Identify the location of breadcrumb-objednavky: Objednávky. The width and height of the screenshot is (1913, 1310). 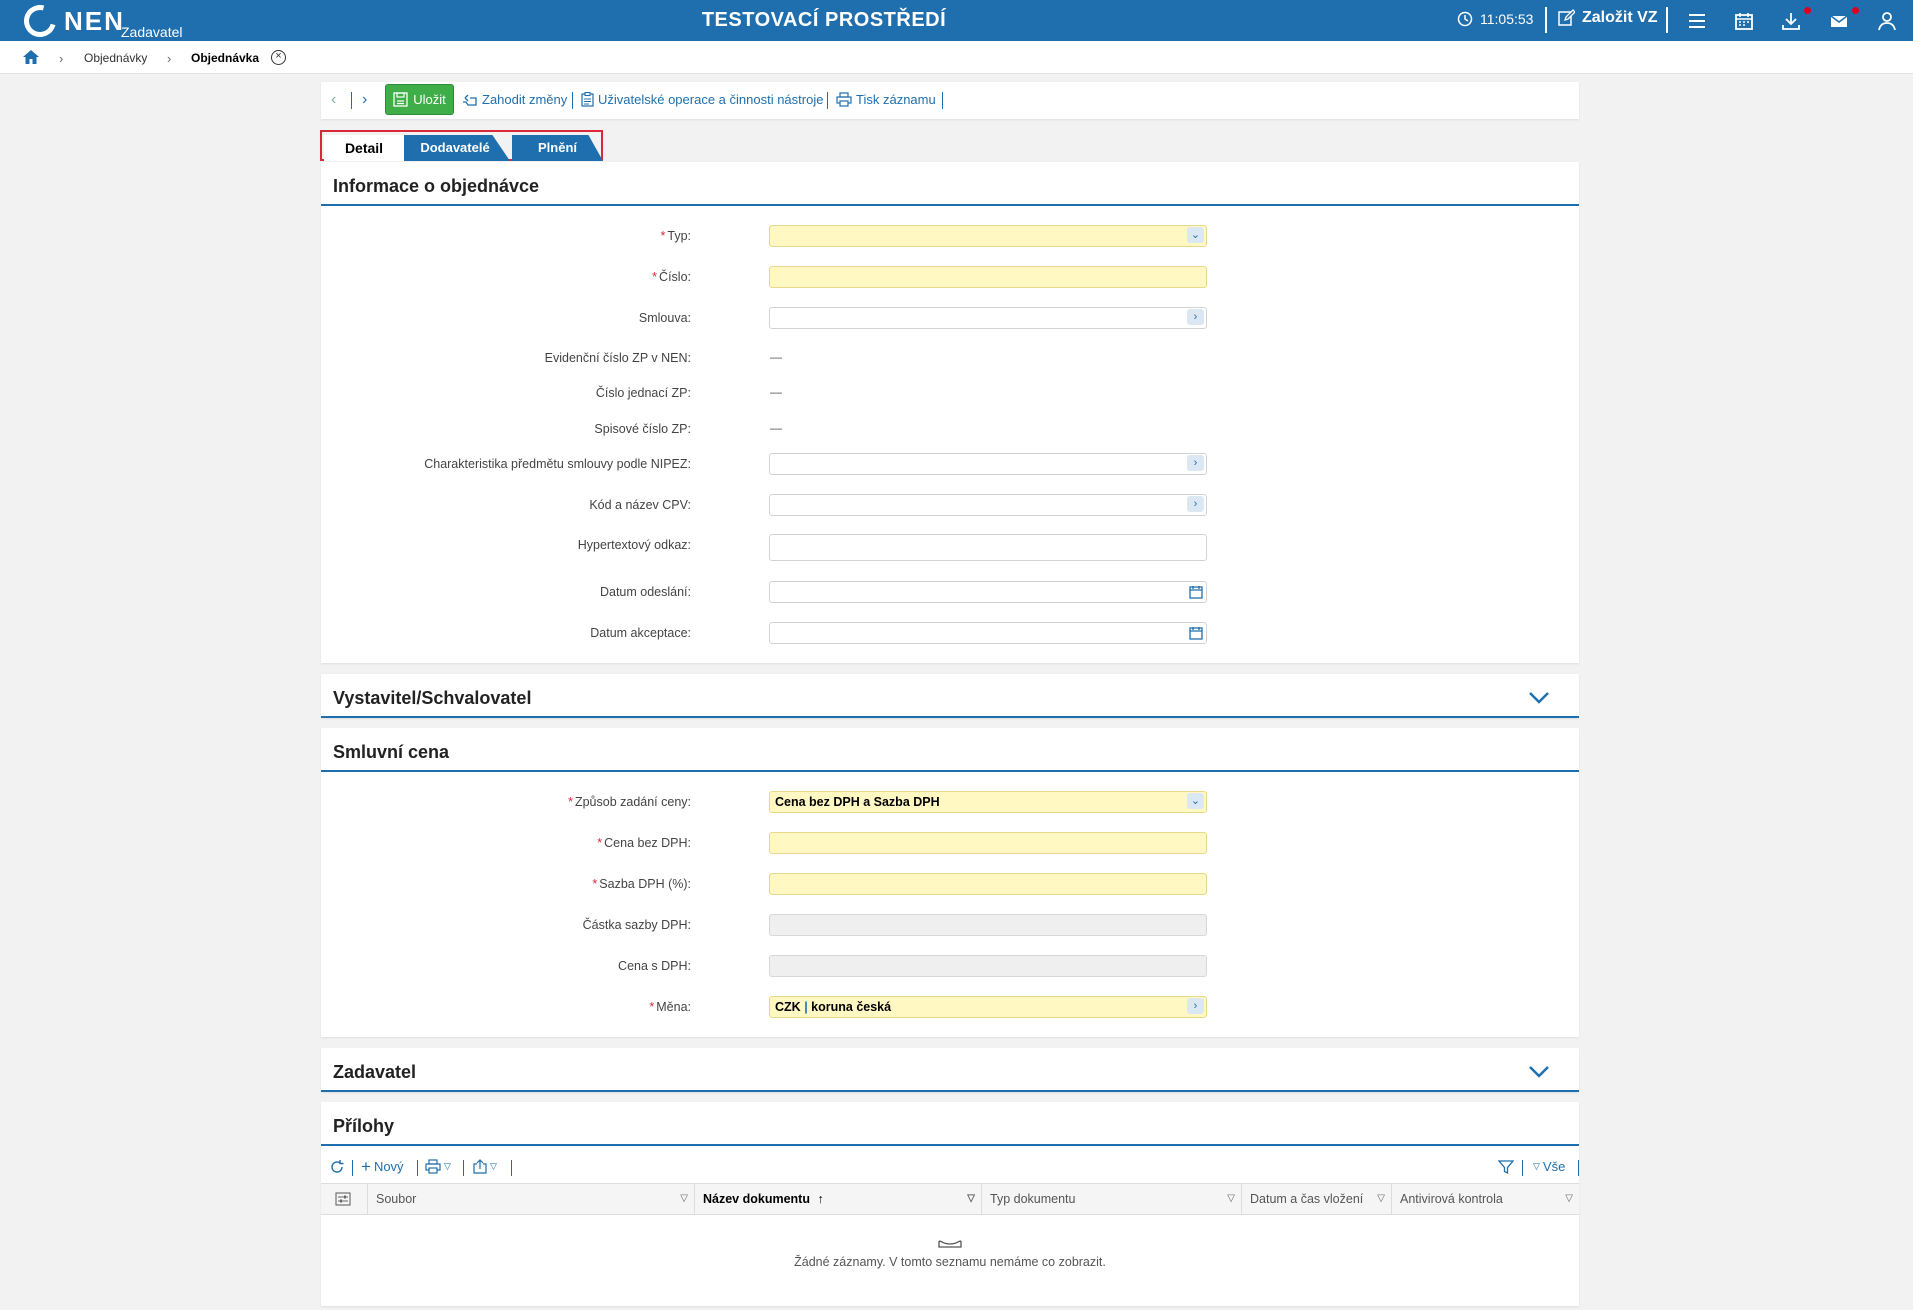
(115, 58).